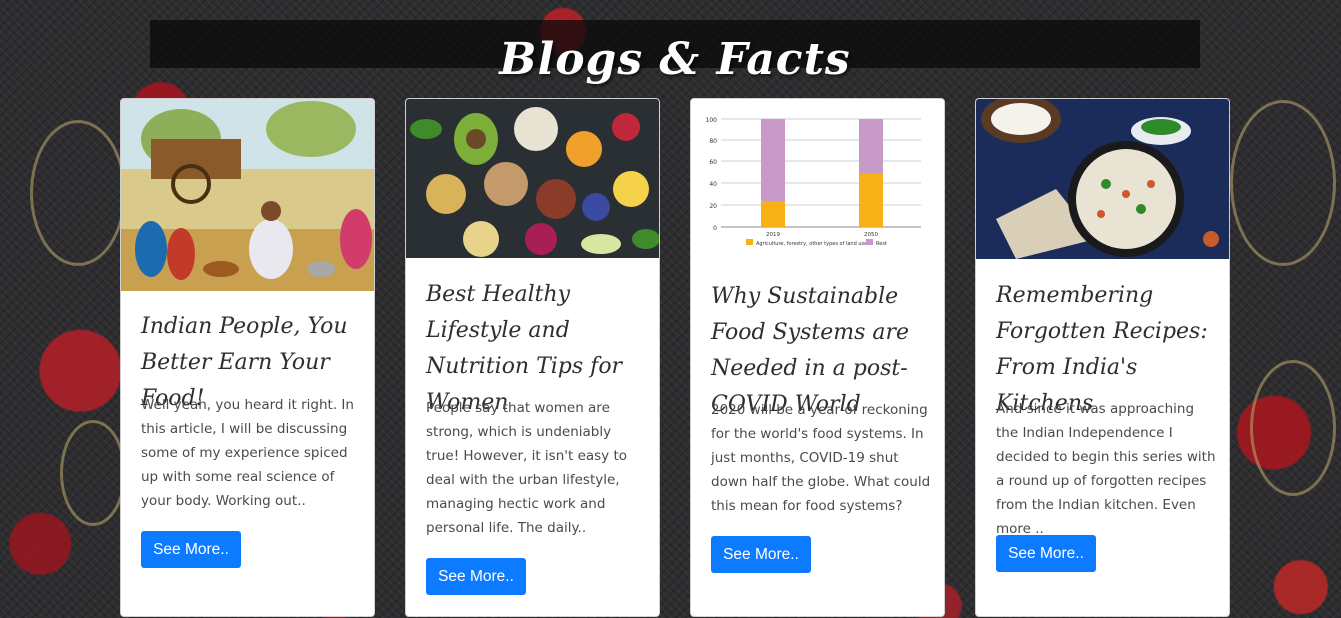 The image size is (1341, 618). I want to click on chart-y-tick: 60, so click(713, 162).